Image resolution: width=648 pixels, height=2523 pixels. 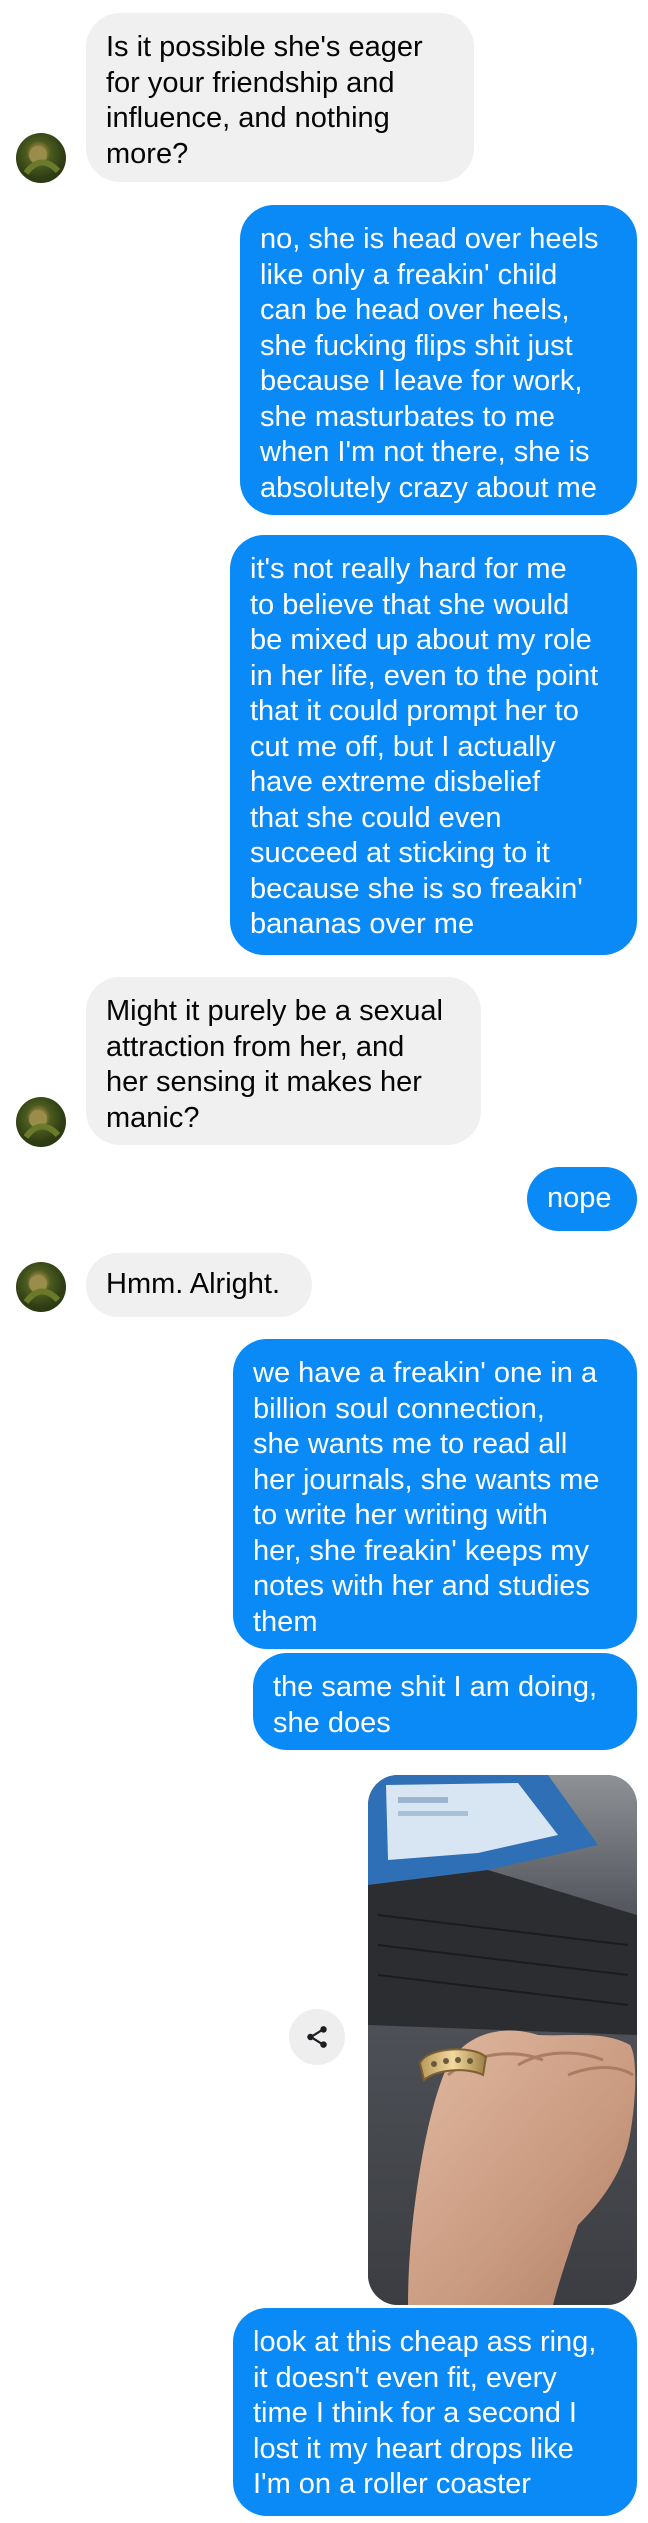 I want to click on message-bubble-incoming: Hmm. Alright., so click(x=199, y=1285).